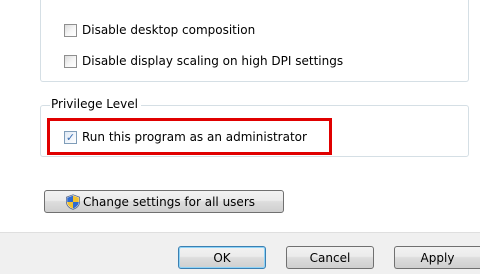  What do you see at coordinates (222, 257) in the screenshot?
I see `ok-button: OK` at bounding box center [222, 257].